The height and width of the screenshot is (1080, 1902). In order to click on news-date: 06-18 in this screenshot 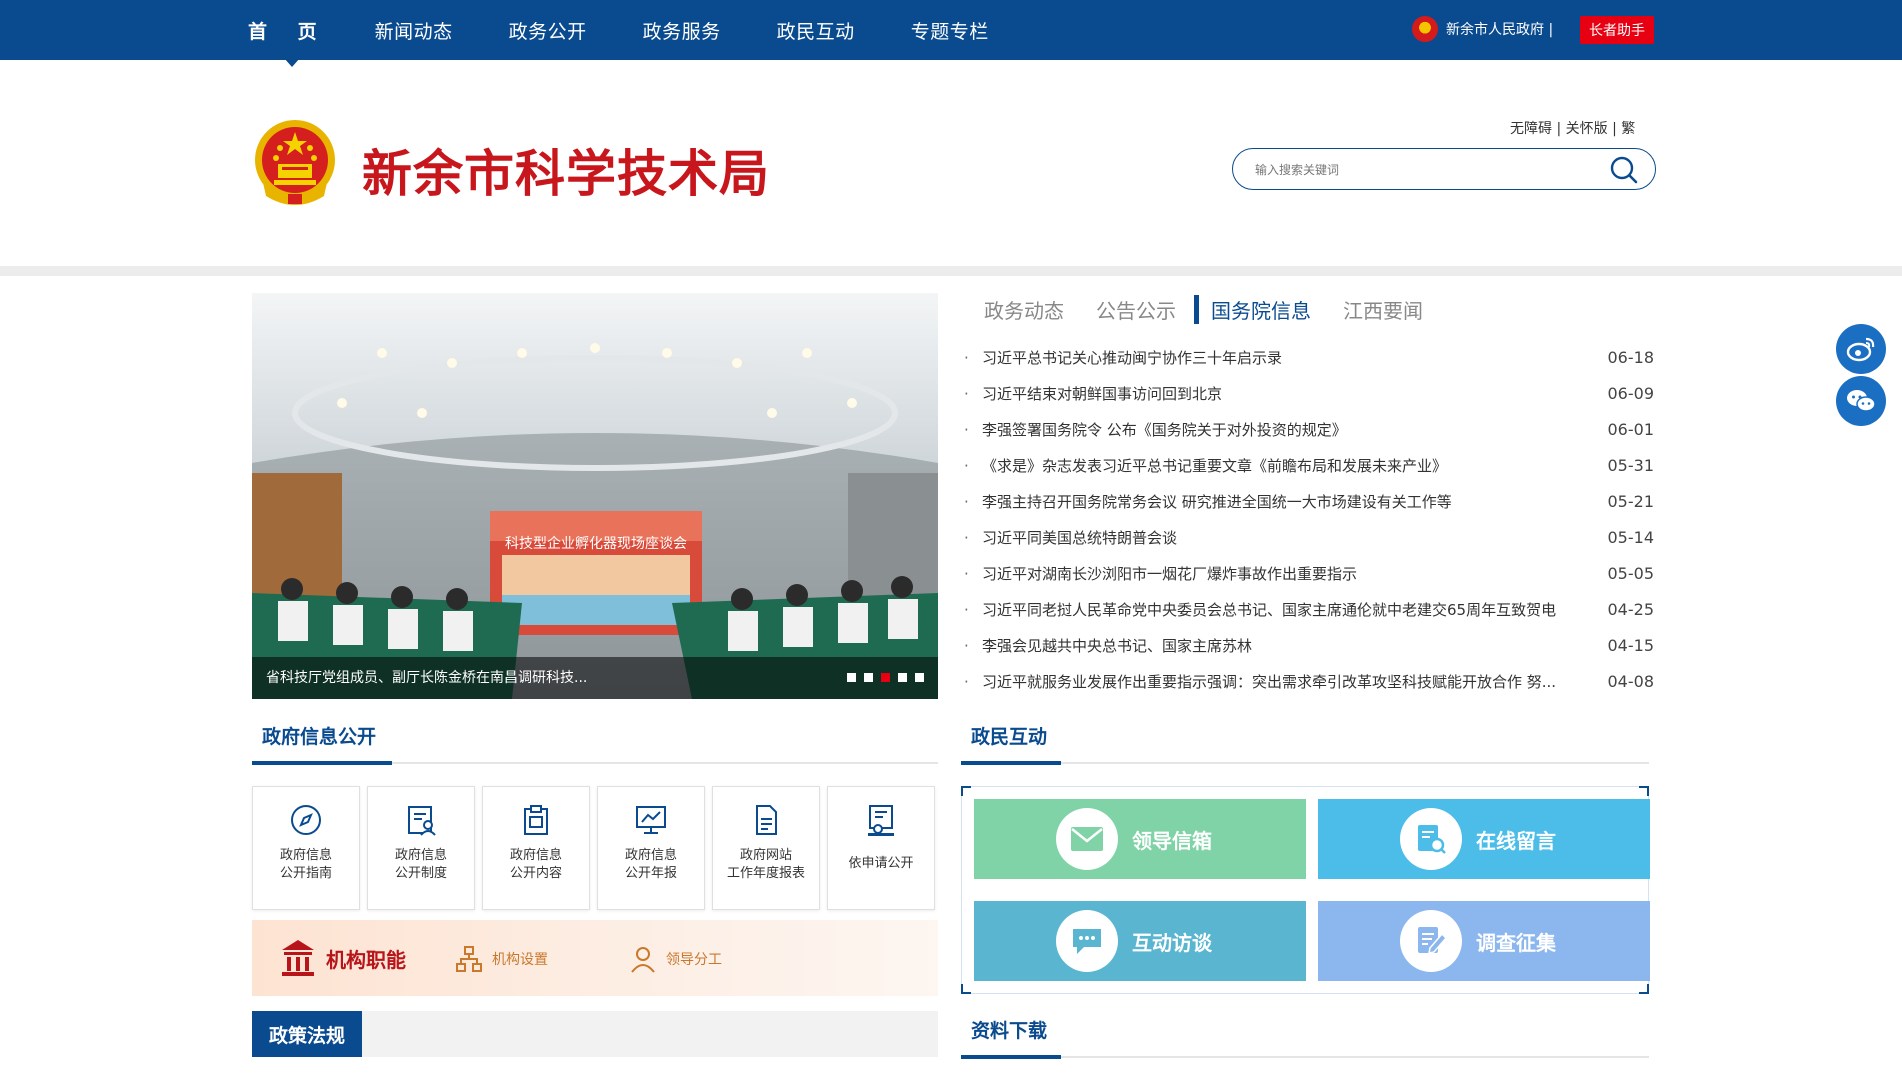, I will do `click(1631, 357)`.